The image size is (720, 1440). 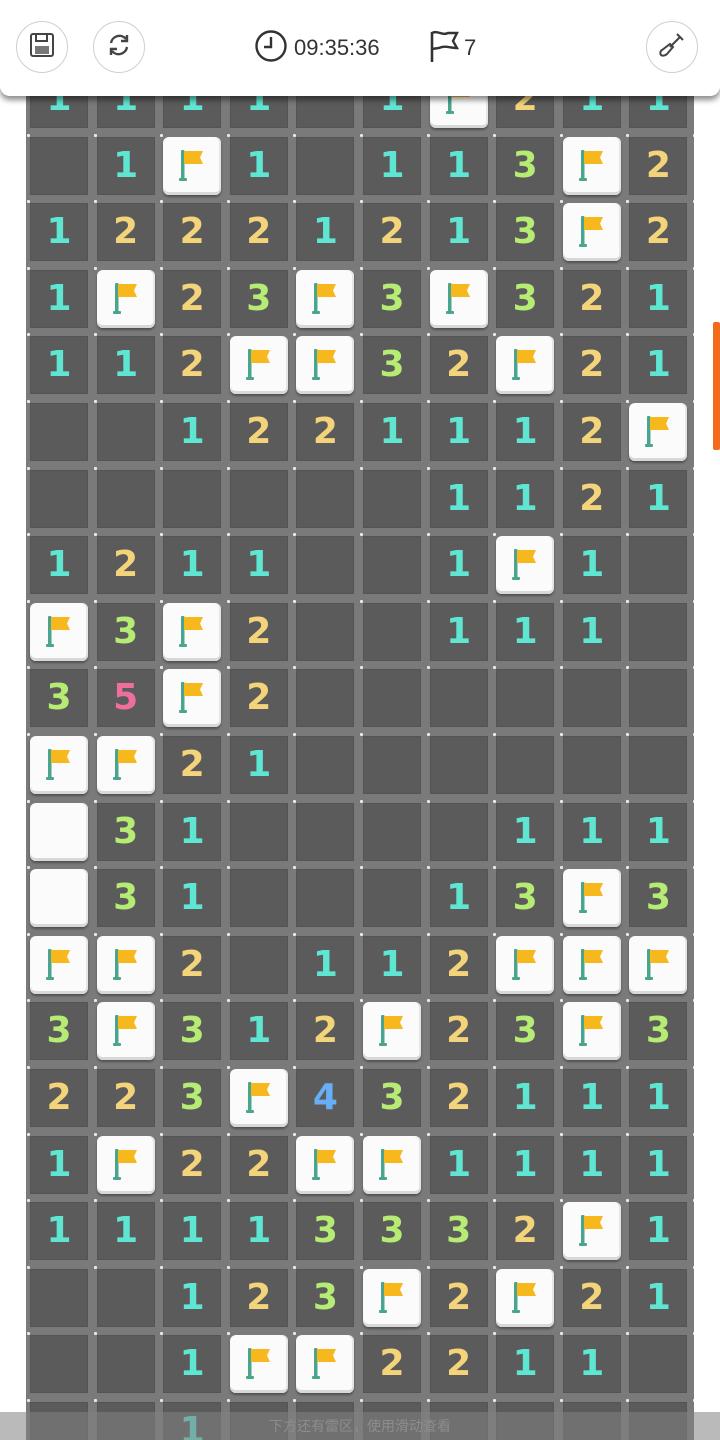 What do you see at coordinates (59, 831) in the screenshot?
I see `unopened-cell` at bounding box center [59, 831].